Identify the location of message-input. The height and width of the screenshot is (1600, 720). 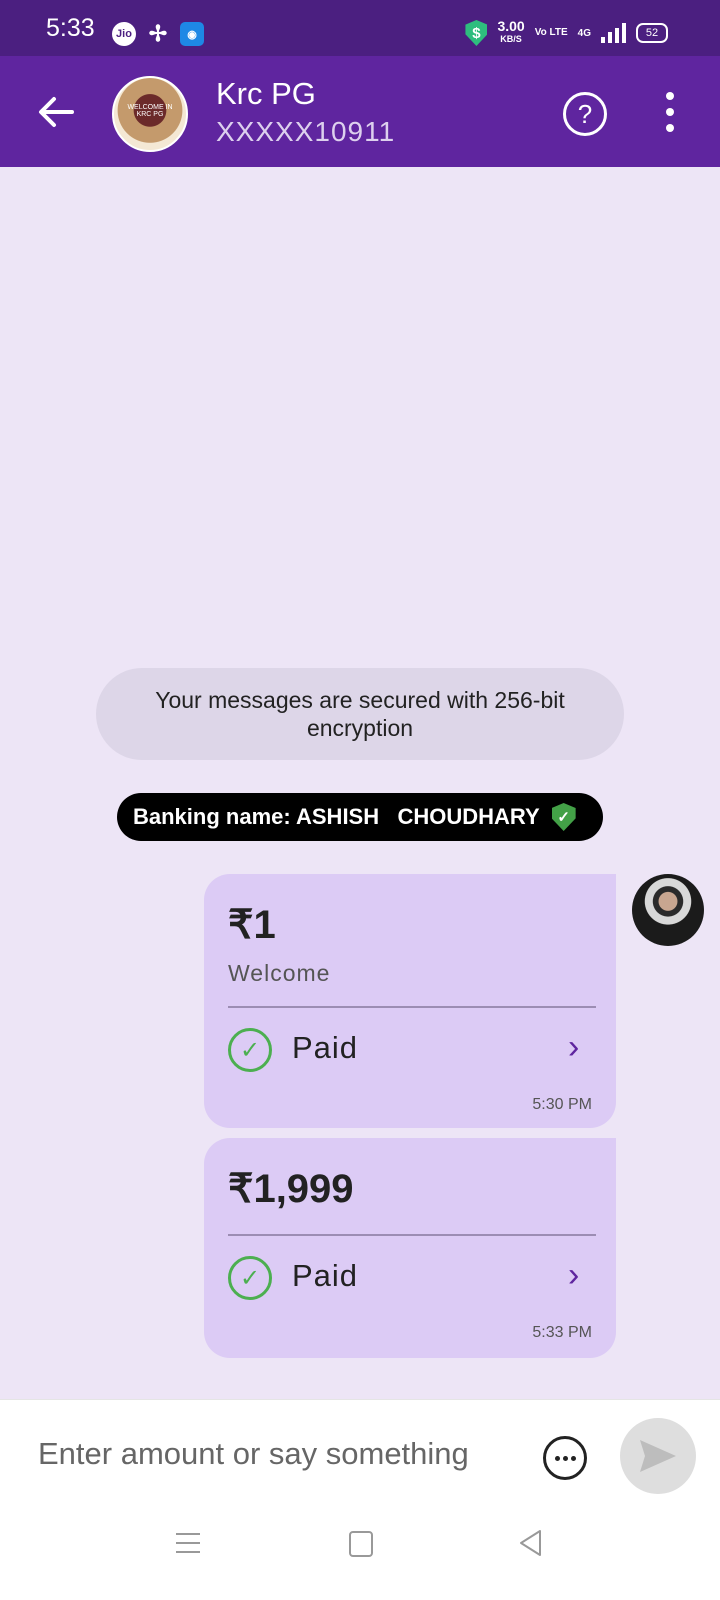
(268, 1454).